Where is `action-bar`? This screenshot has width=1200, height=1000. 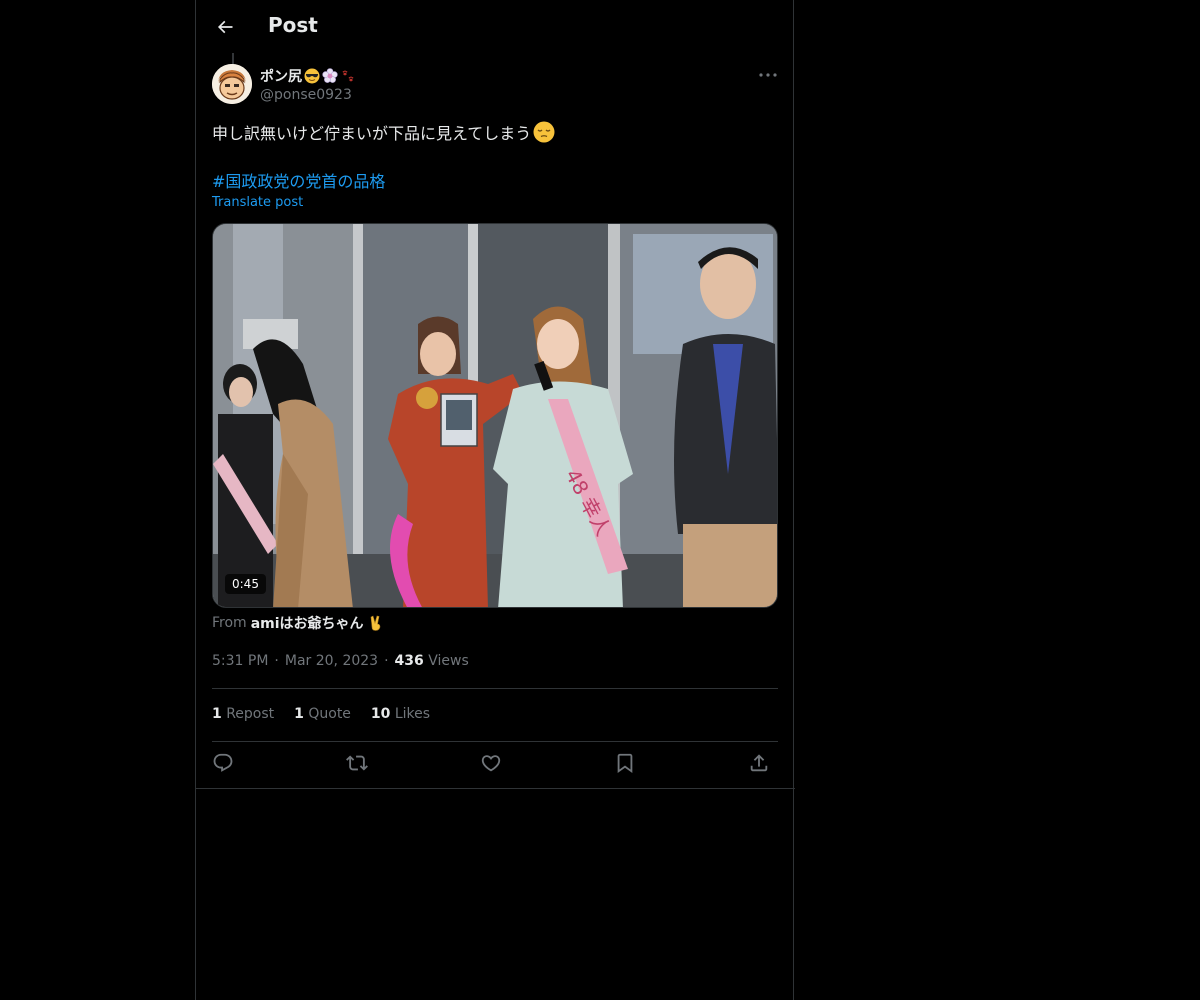
action-bar is located at coordinates (495, 765).